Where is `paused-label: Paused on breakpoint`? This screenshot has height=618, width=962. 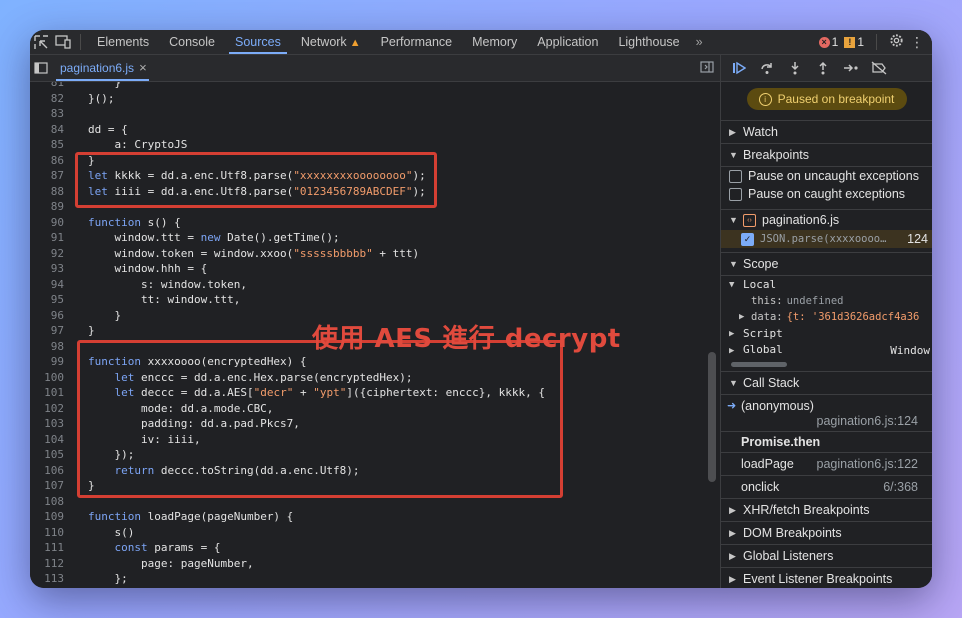
paused-label: Paused on breakpoint is located at coordinates (836, 99).